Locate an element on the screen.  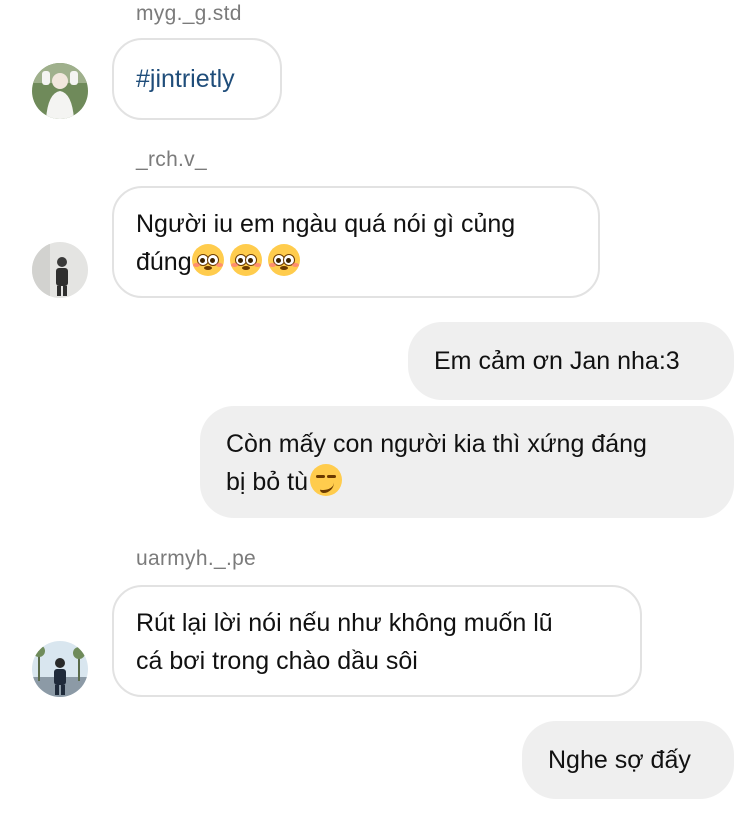
message-text: Còn mấy con người kia thì xứng đáng is located at coordinates (436, 444).